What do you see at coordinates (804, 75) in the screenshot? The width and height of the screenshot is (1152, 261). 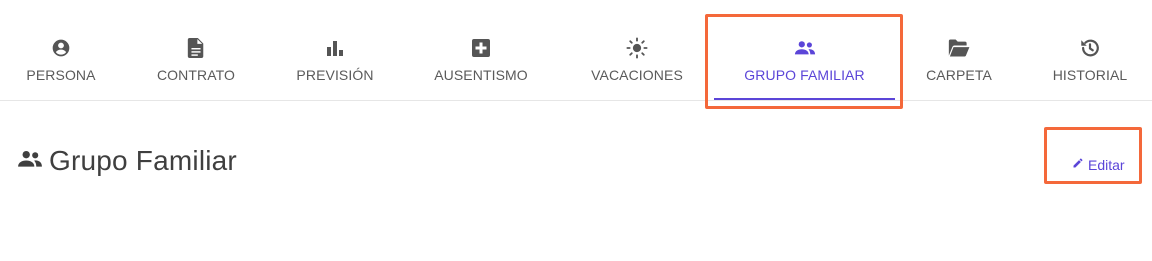 I see `tab-label: GRUPO FAMILIAR` at bounding box center [804, 75].